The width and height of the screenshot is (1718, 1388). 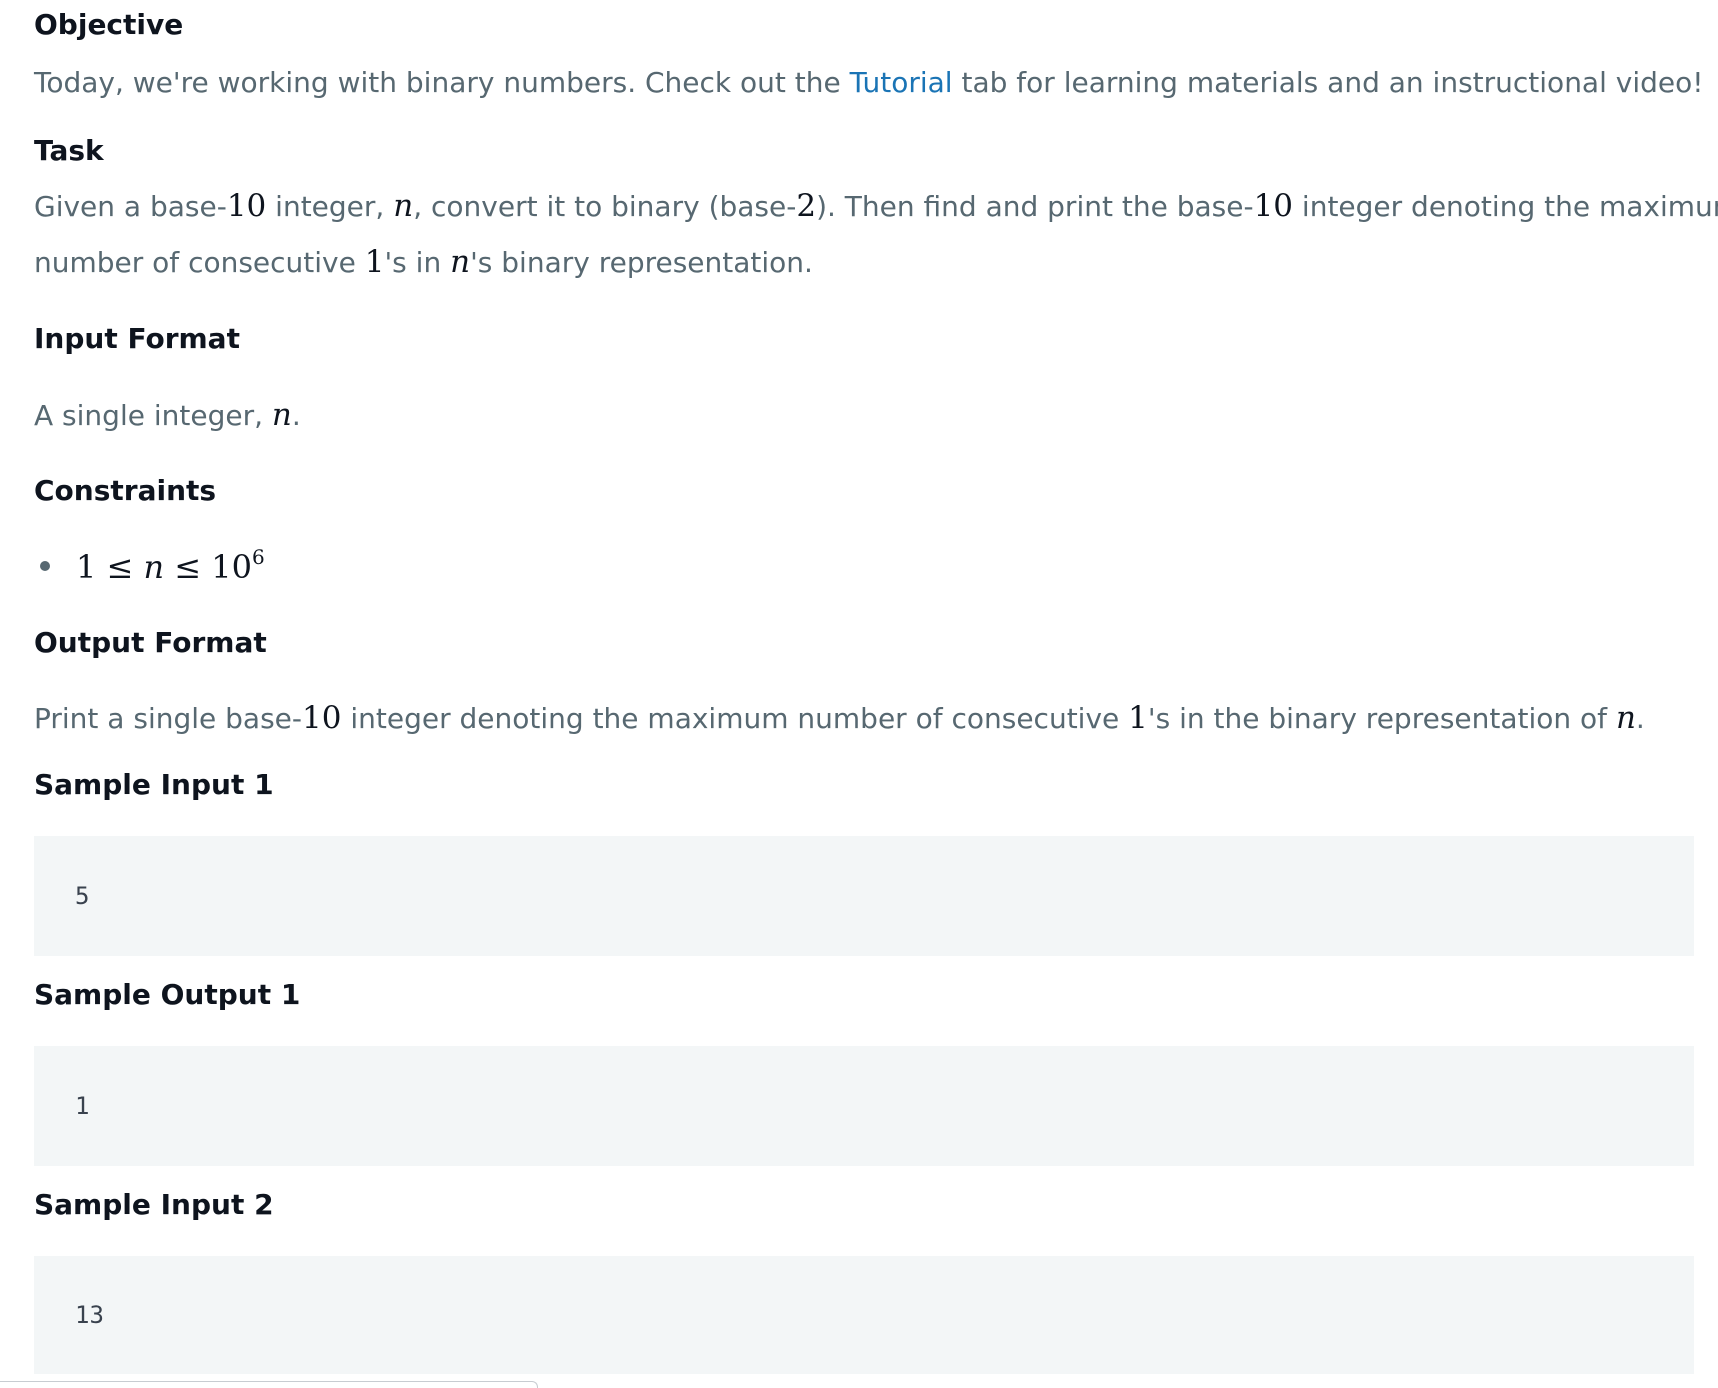 What do you see at coordinates (45, 565) in the screenshot?
I see `bullet-icon` at bounding box center [45, 565].